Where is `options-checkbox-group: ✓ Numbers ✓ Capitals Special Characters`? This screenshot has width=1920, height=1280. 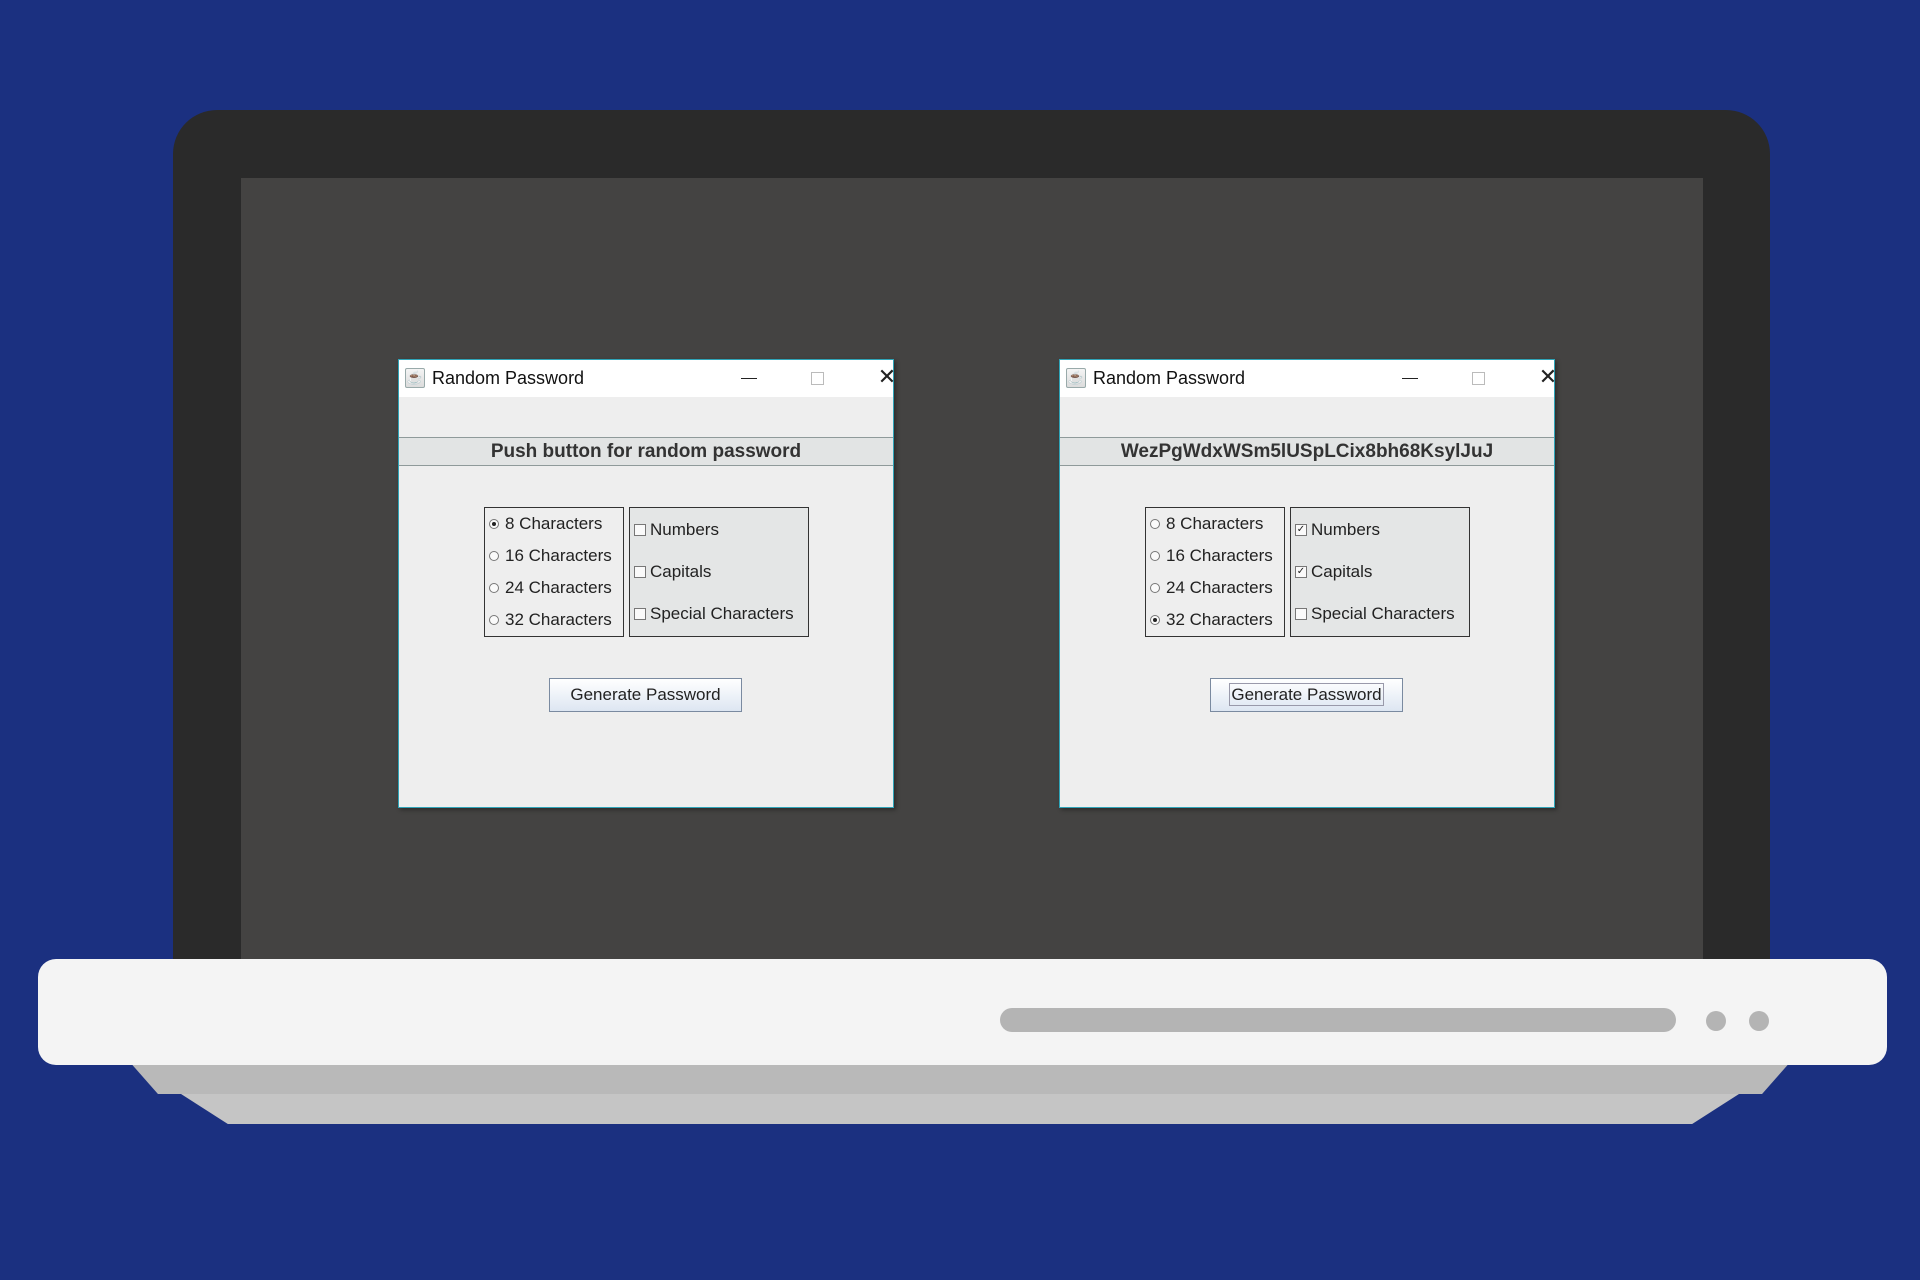
options-checkbox-group: ✓ Numbers ✓ Capitals Special Characters is located at coordinates (1380, 572).